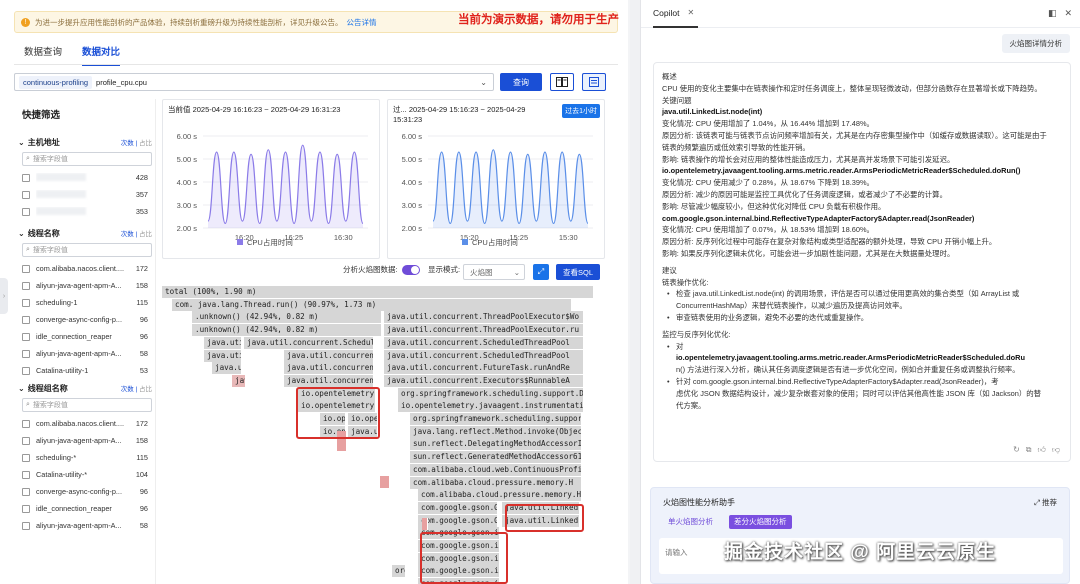 The height and width of the screenshot is (584, 1080). What do you see at coordinates (85, 457) in the screenshot?
I see `list-item: scheduling-* 115` at bounding box center [85, 457].